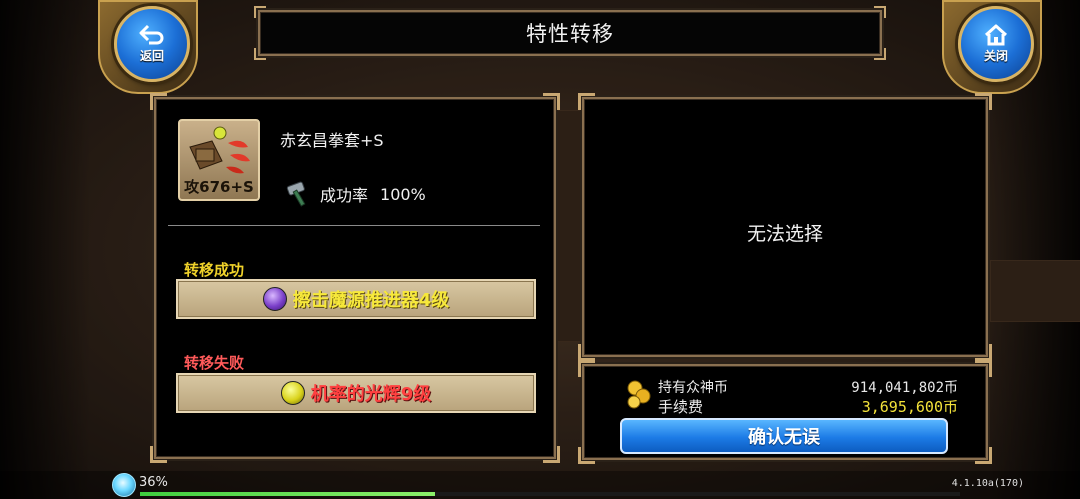  I want to click on page-title: 特性转移, so click(570, 34).